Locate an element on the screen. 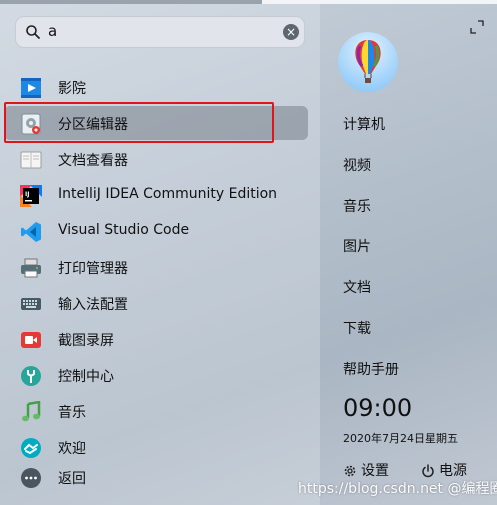 The height and width of the screenshot is (505, 497). result-label: 输入法配置 is located at coordinates (93, 305).